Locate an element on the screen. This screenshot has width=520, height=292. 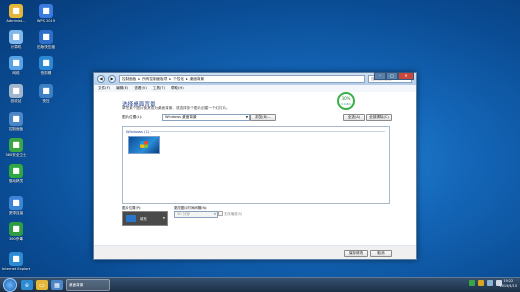
position-label: 图片位置(P): is located at coordinates (132, 208).